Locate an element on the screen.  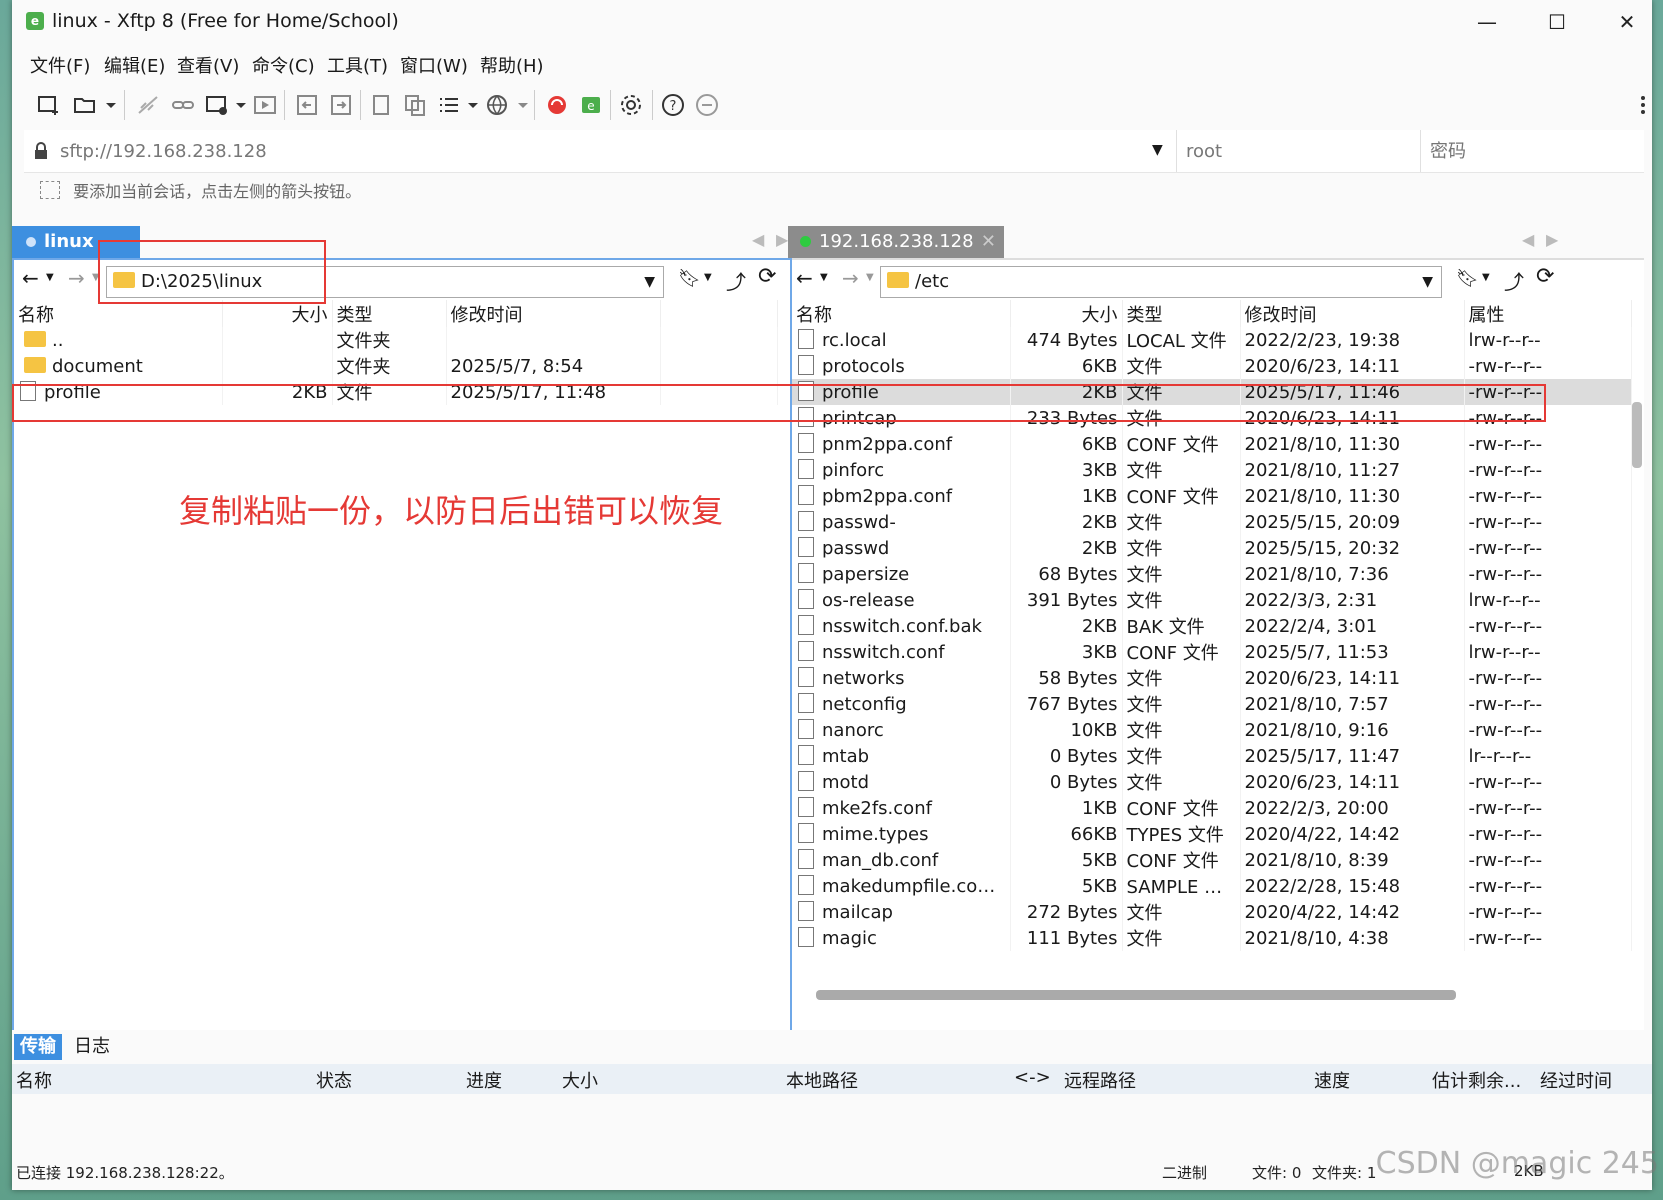
tcol-status: 状态 is located at coordinates (334, 1080).